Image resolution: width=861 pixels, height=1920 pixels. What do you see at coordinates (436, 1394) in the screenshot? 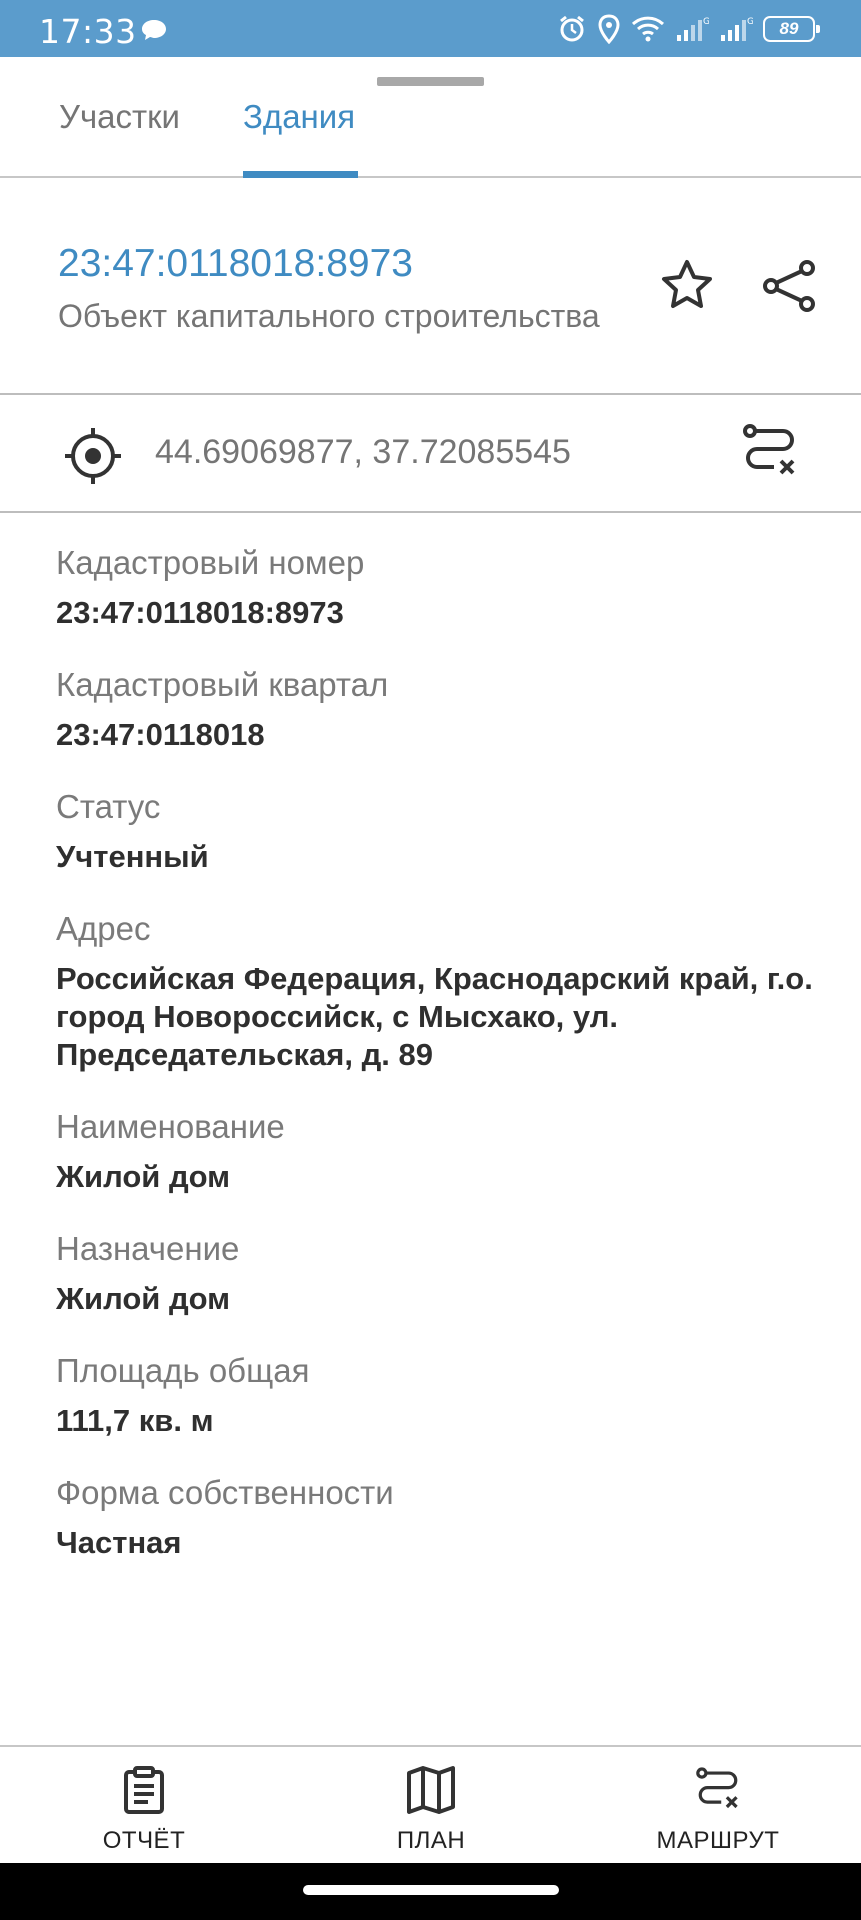
I see `field-area: Площадь общая 111,7 кв. м` at bounding box center [436, 1394].